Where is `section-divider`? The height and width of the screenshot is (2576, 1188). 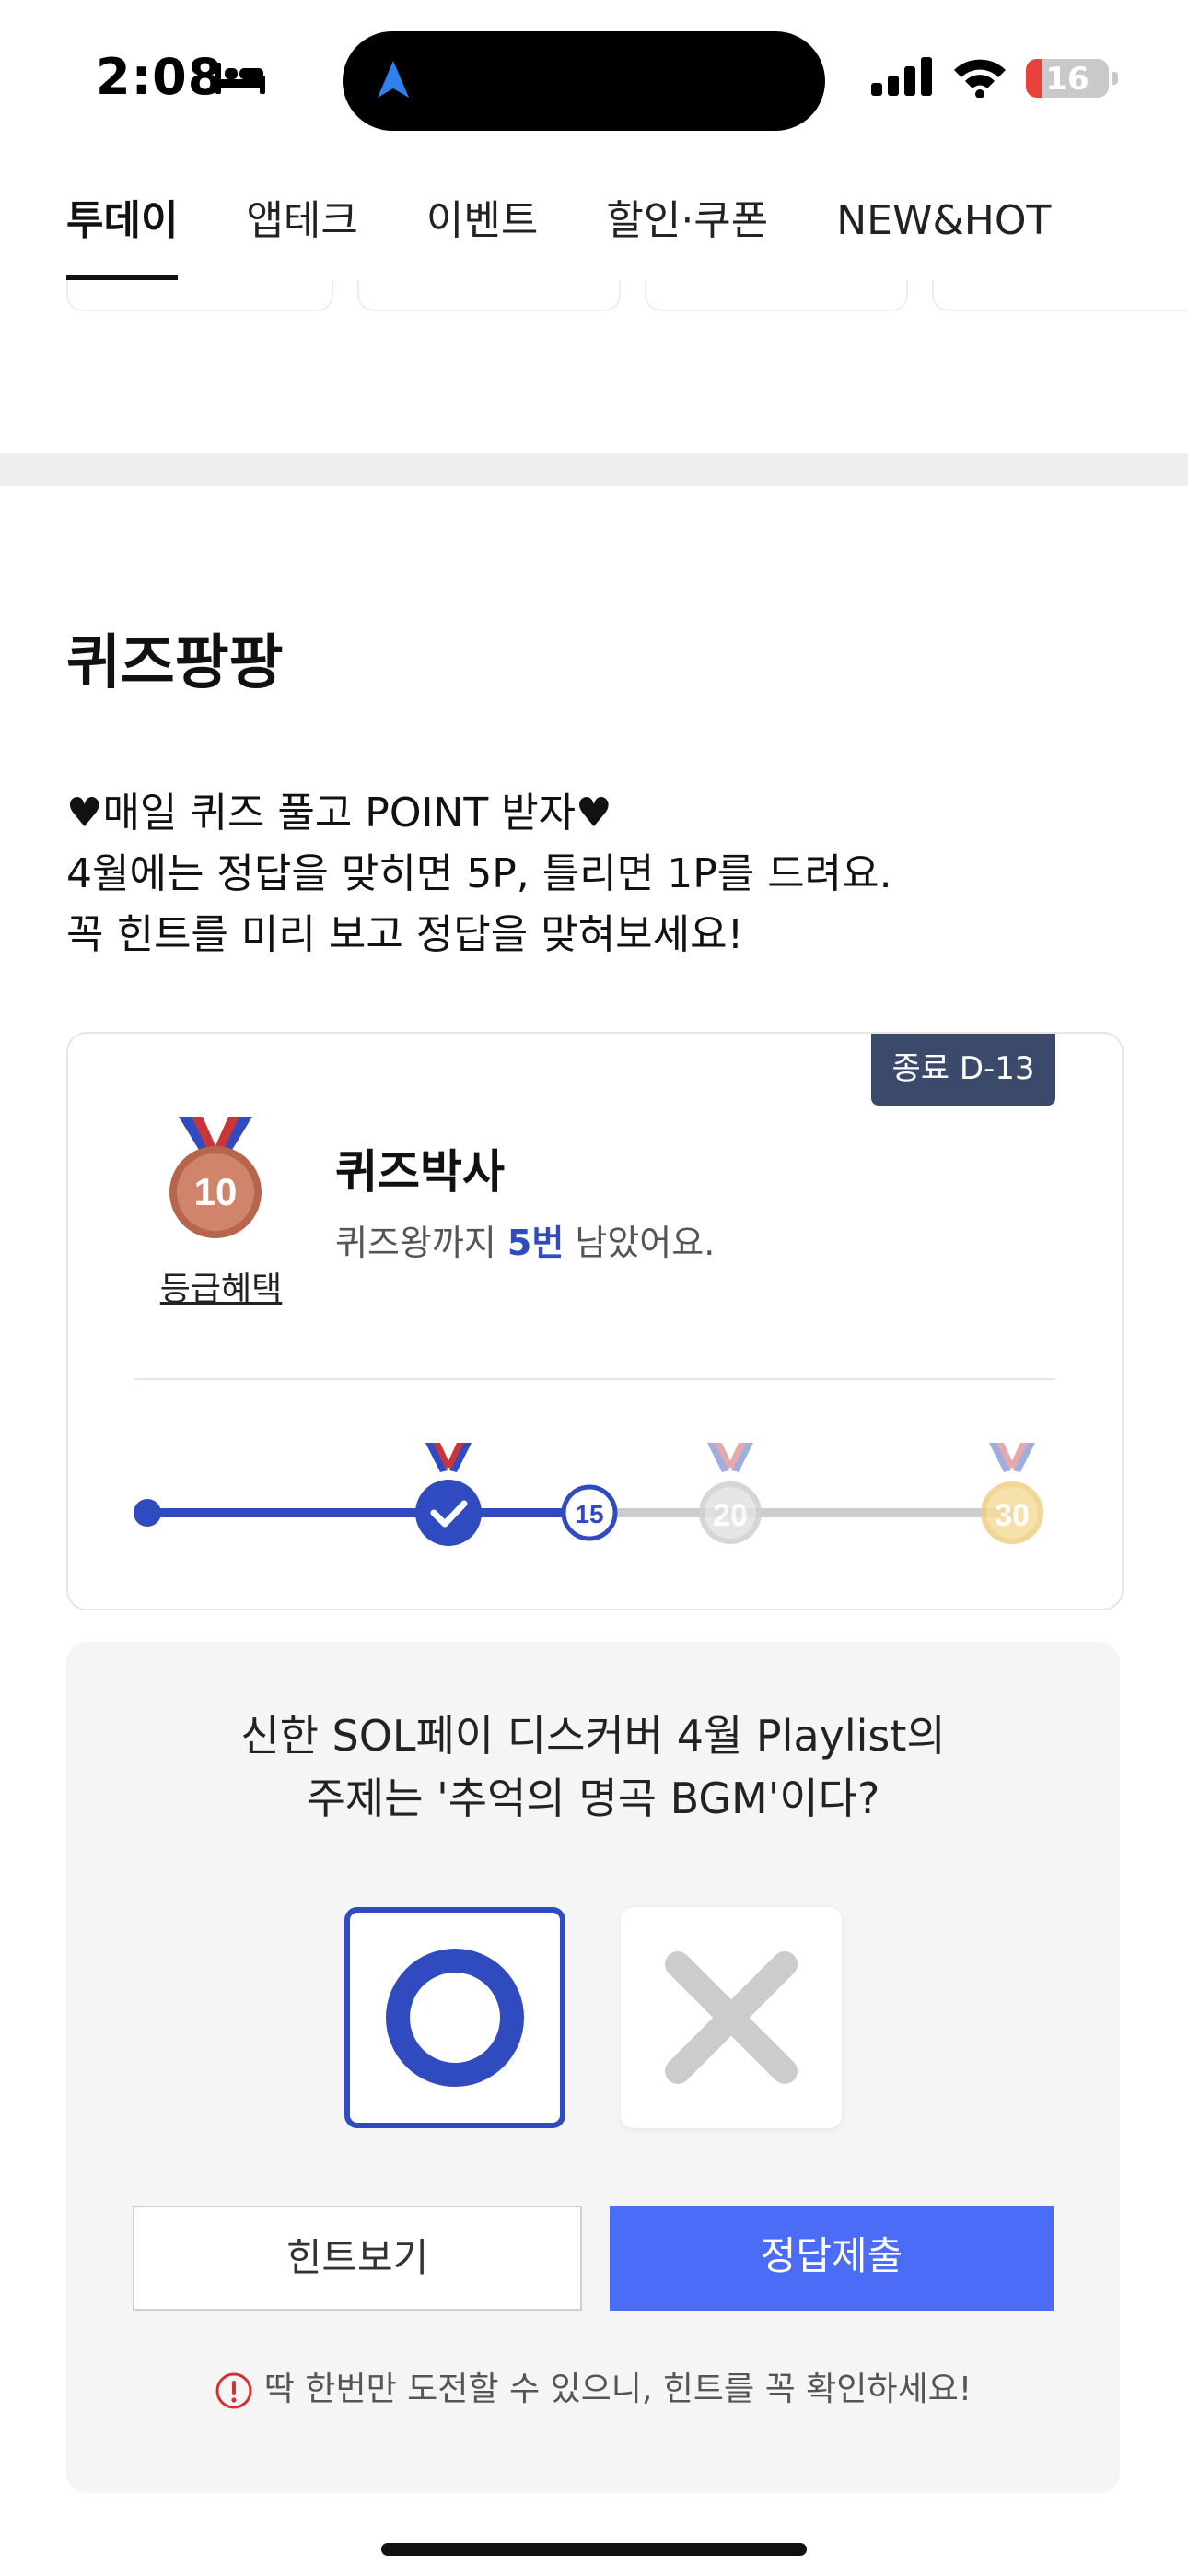 section-divider is located at coordinates (594, 469).